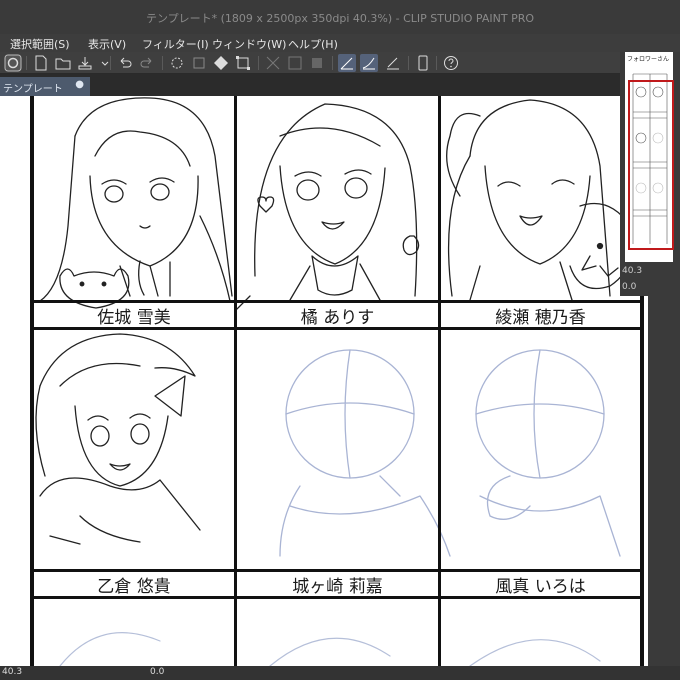 Image resolution: width=680 pixels, height=680 pixels. I want to click on menu-view: 表示(V), so click(107, 44).